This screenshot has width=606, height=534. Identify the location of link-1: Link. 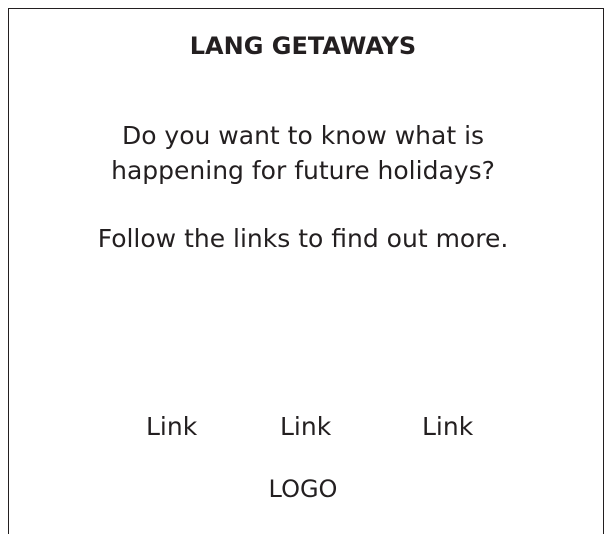
(171, 426).